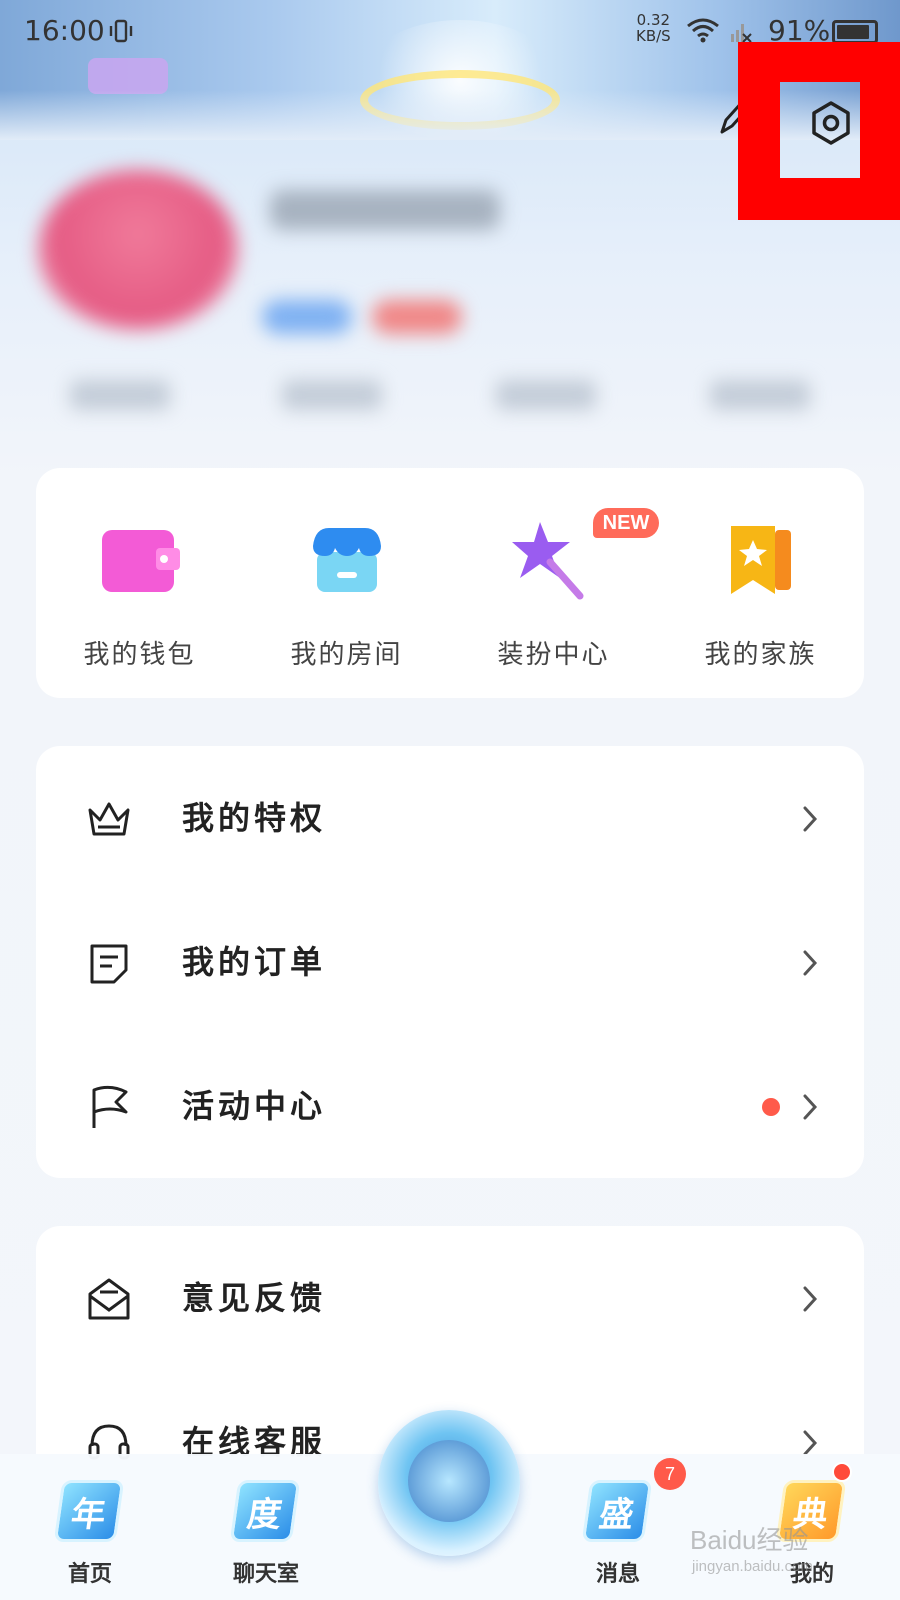 This screenshot has height=1600, width=900. Describe the element at coordinates (265, 1574) in the screenshot. I see `nav-tab-label: 聊天室` at that location.